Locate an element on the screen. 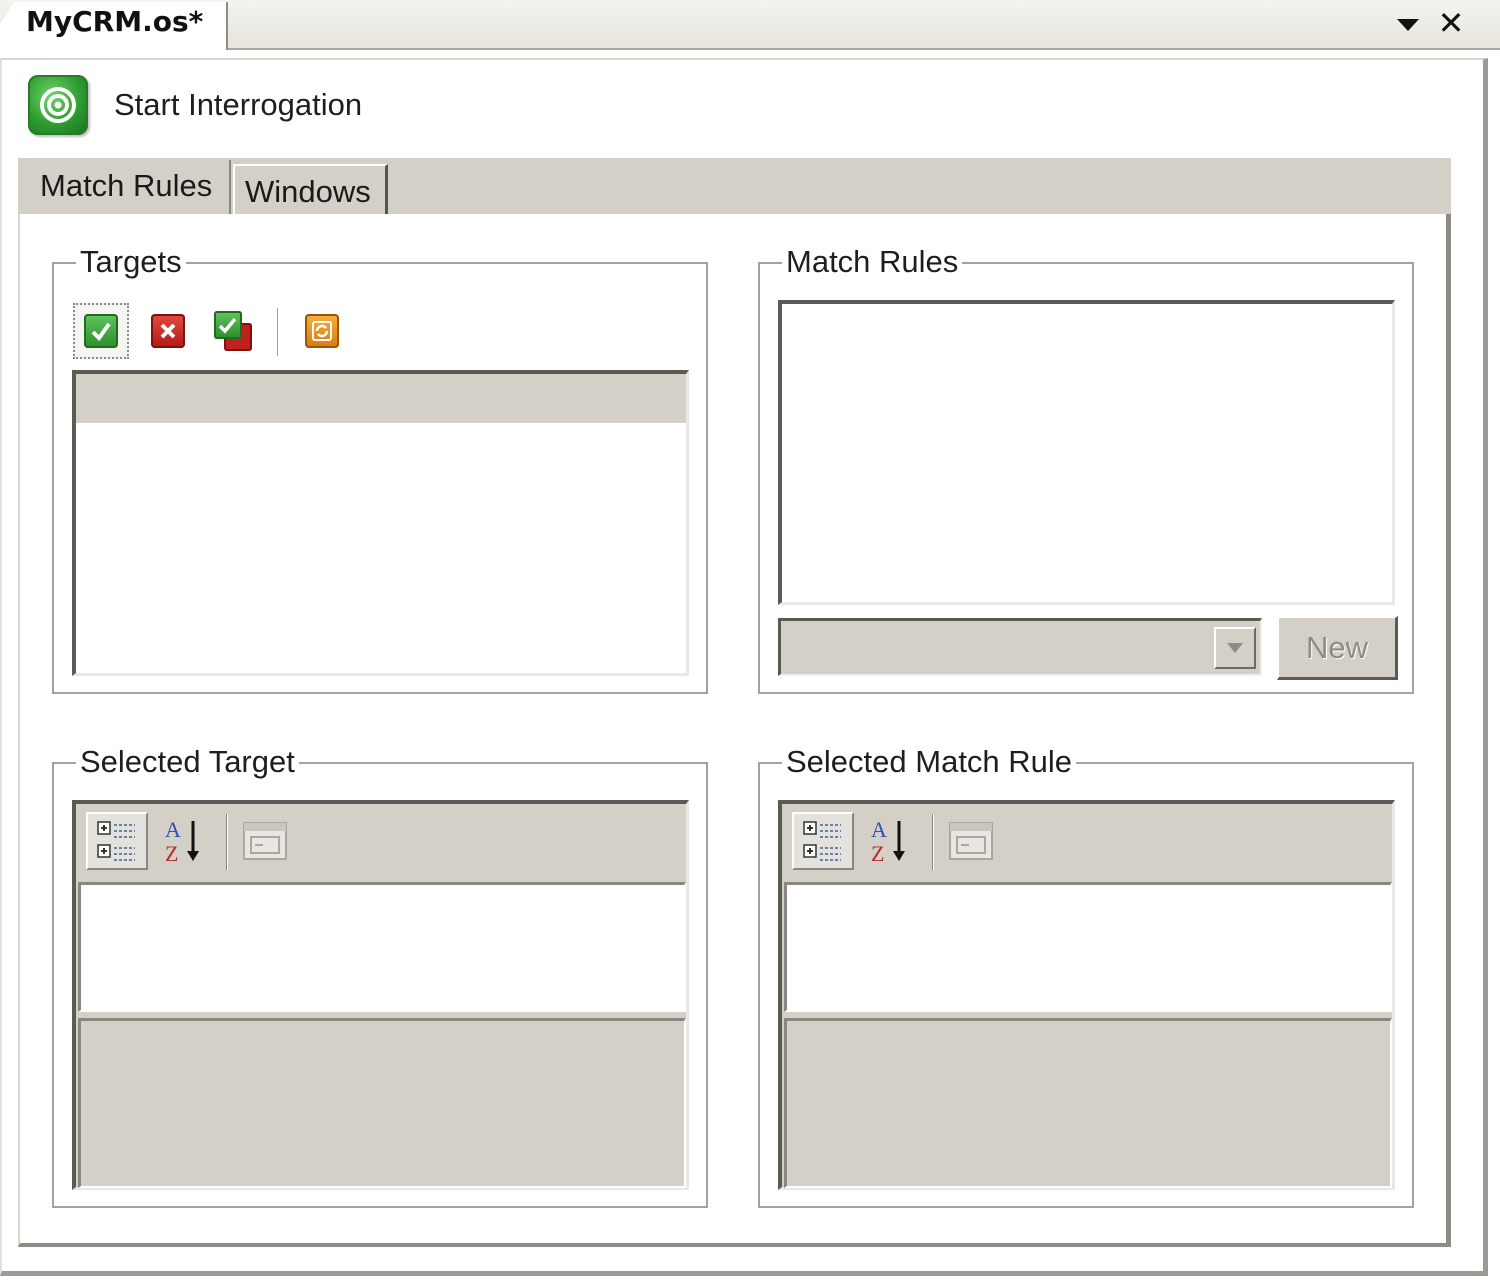 This screenshot has width=1500, height=1284. tab-match-rules: Match Rules is located at coordinates (125, 189).